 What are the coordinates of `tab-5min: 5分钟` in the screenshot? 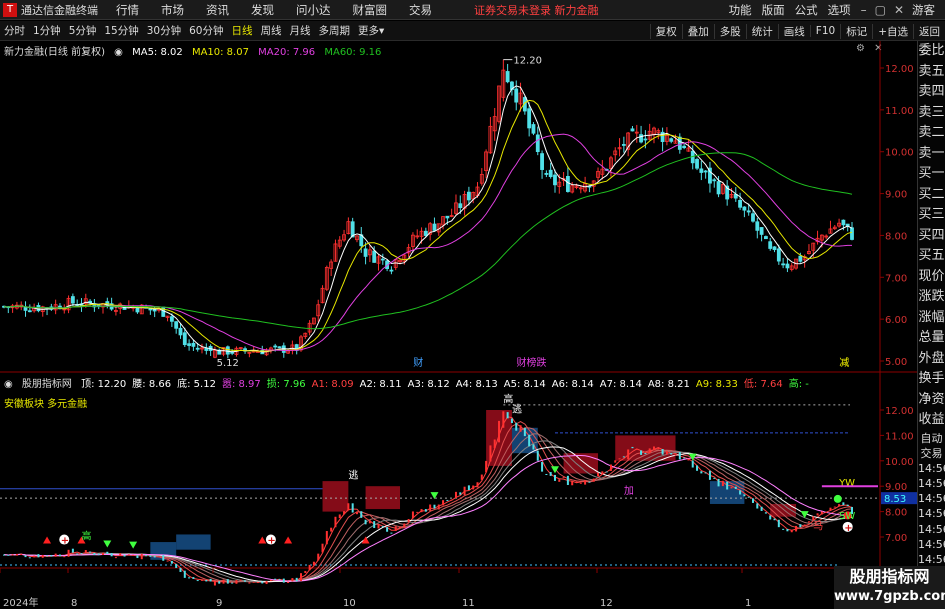 It's located at (83, 30).